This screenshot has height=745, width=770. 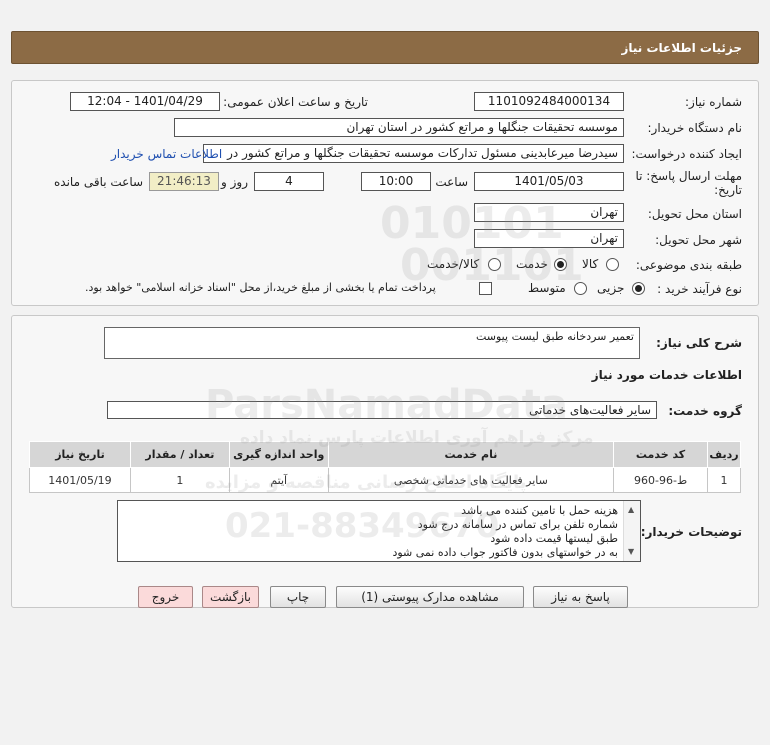 What do you see at coordinates (184, 181) in the screenshot?
I see `remaining-time-field: 21:46:13` at bounding box center [184, 181].